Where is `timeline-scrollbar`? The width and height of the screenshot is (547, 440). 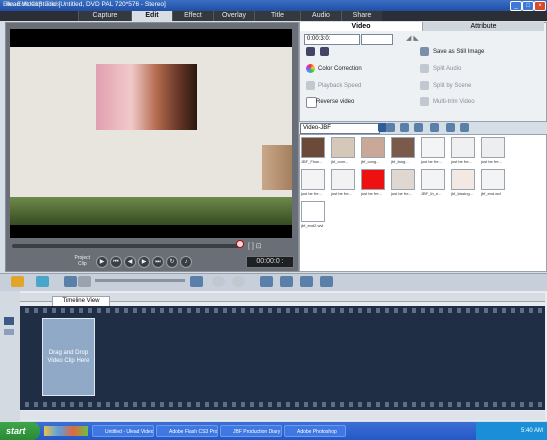
timeline-scrollbar is located at coordinates (282, 415).